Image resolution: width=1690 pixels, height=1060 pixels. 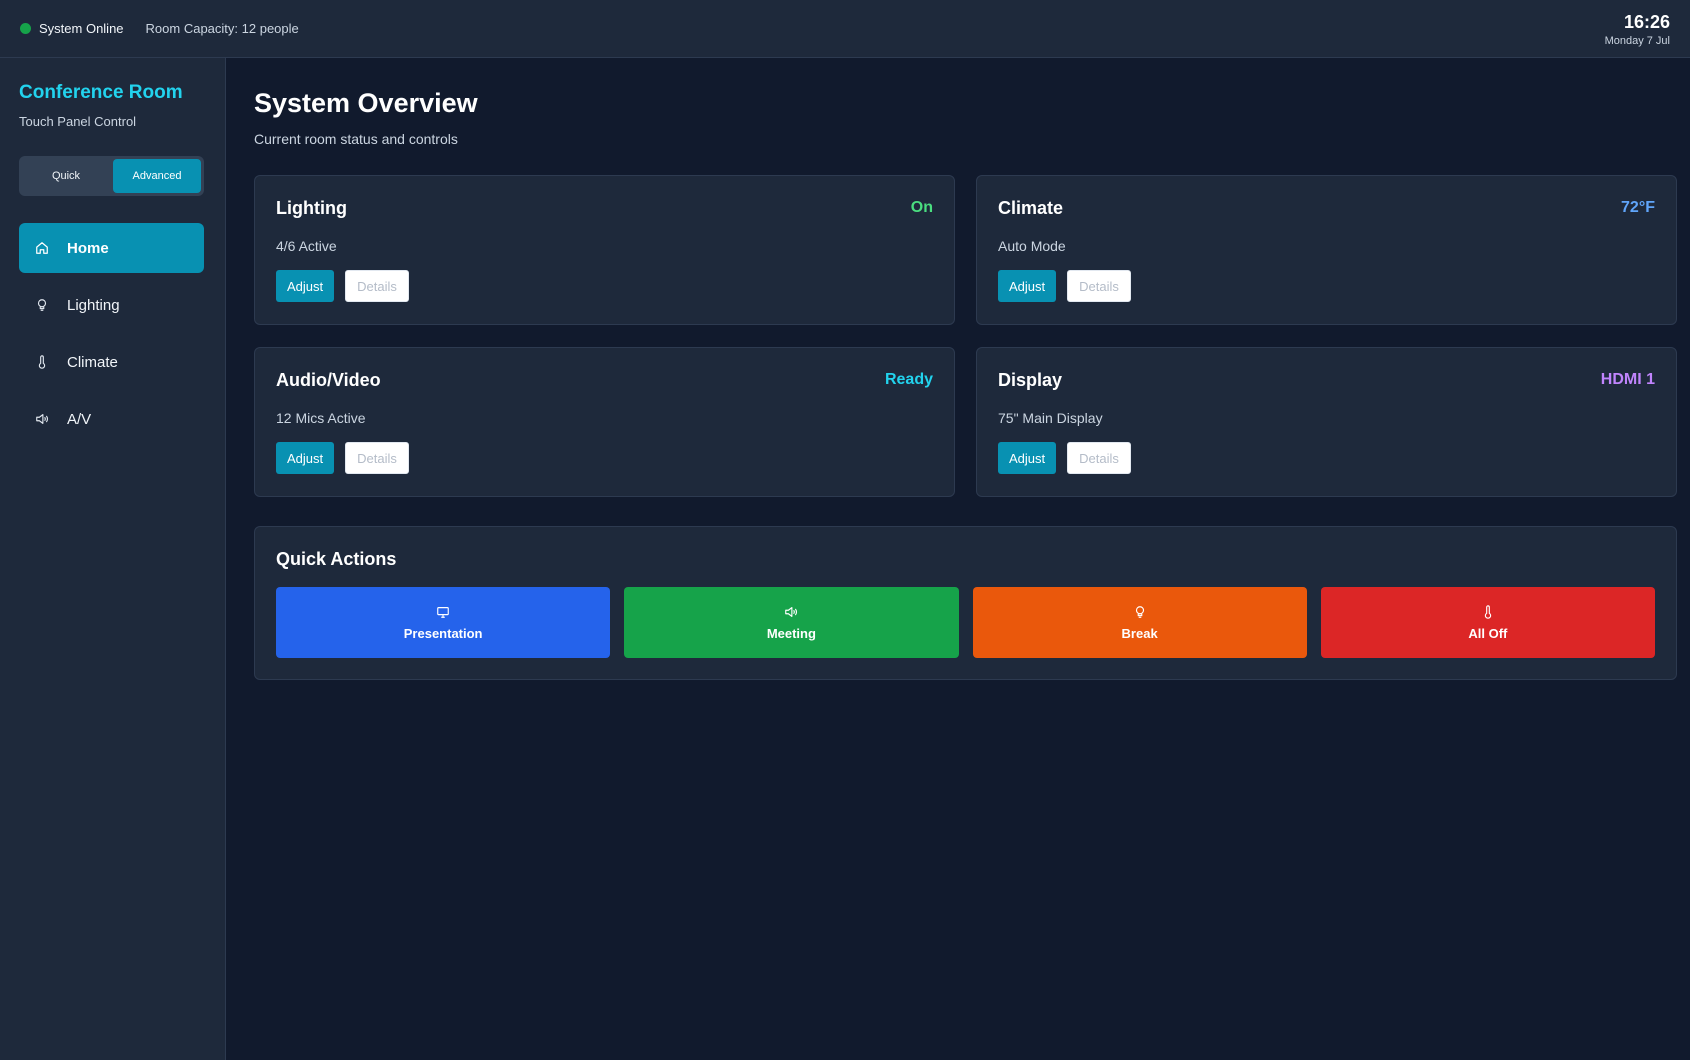 What do you see at coordinates (157, 176) in the screenshot?
I see `mode-advanced-button: Advanced` at bounding box center [157, 176].